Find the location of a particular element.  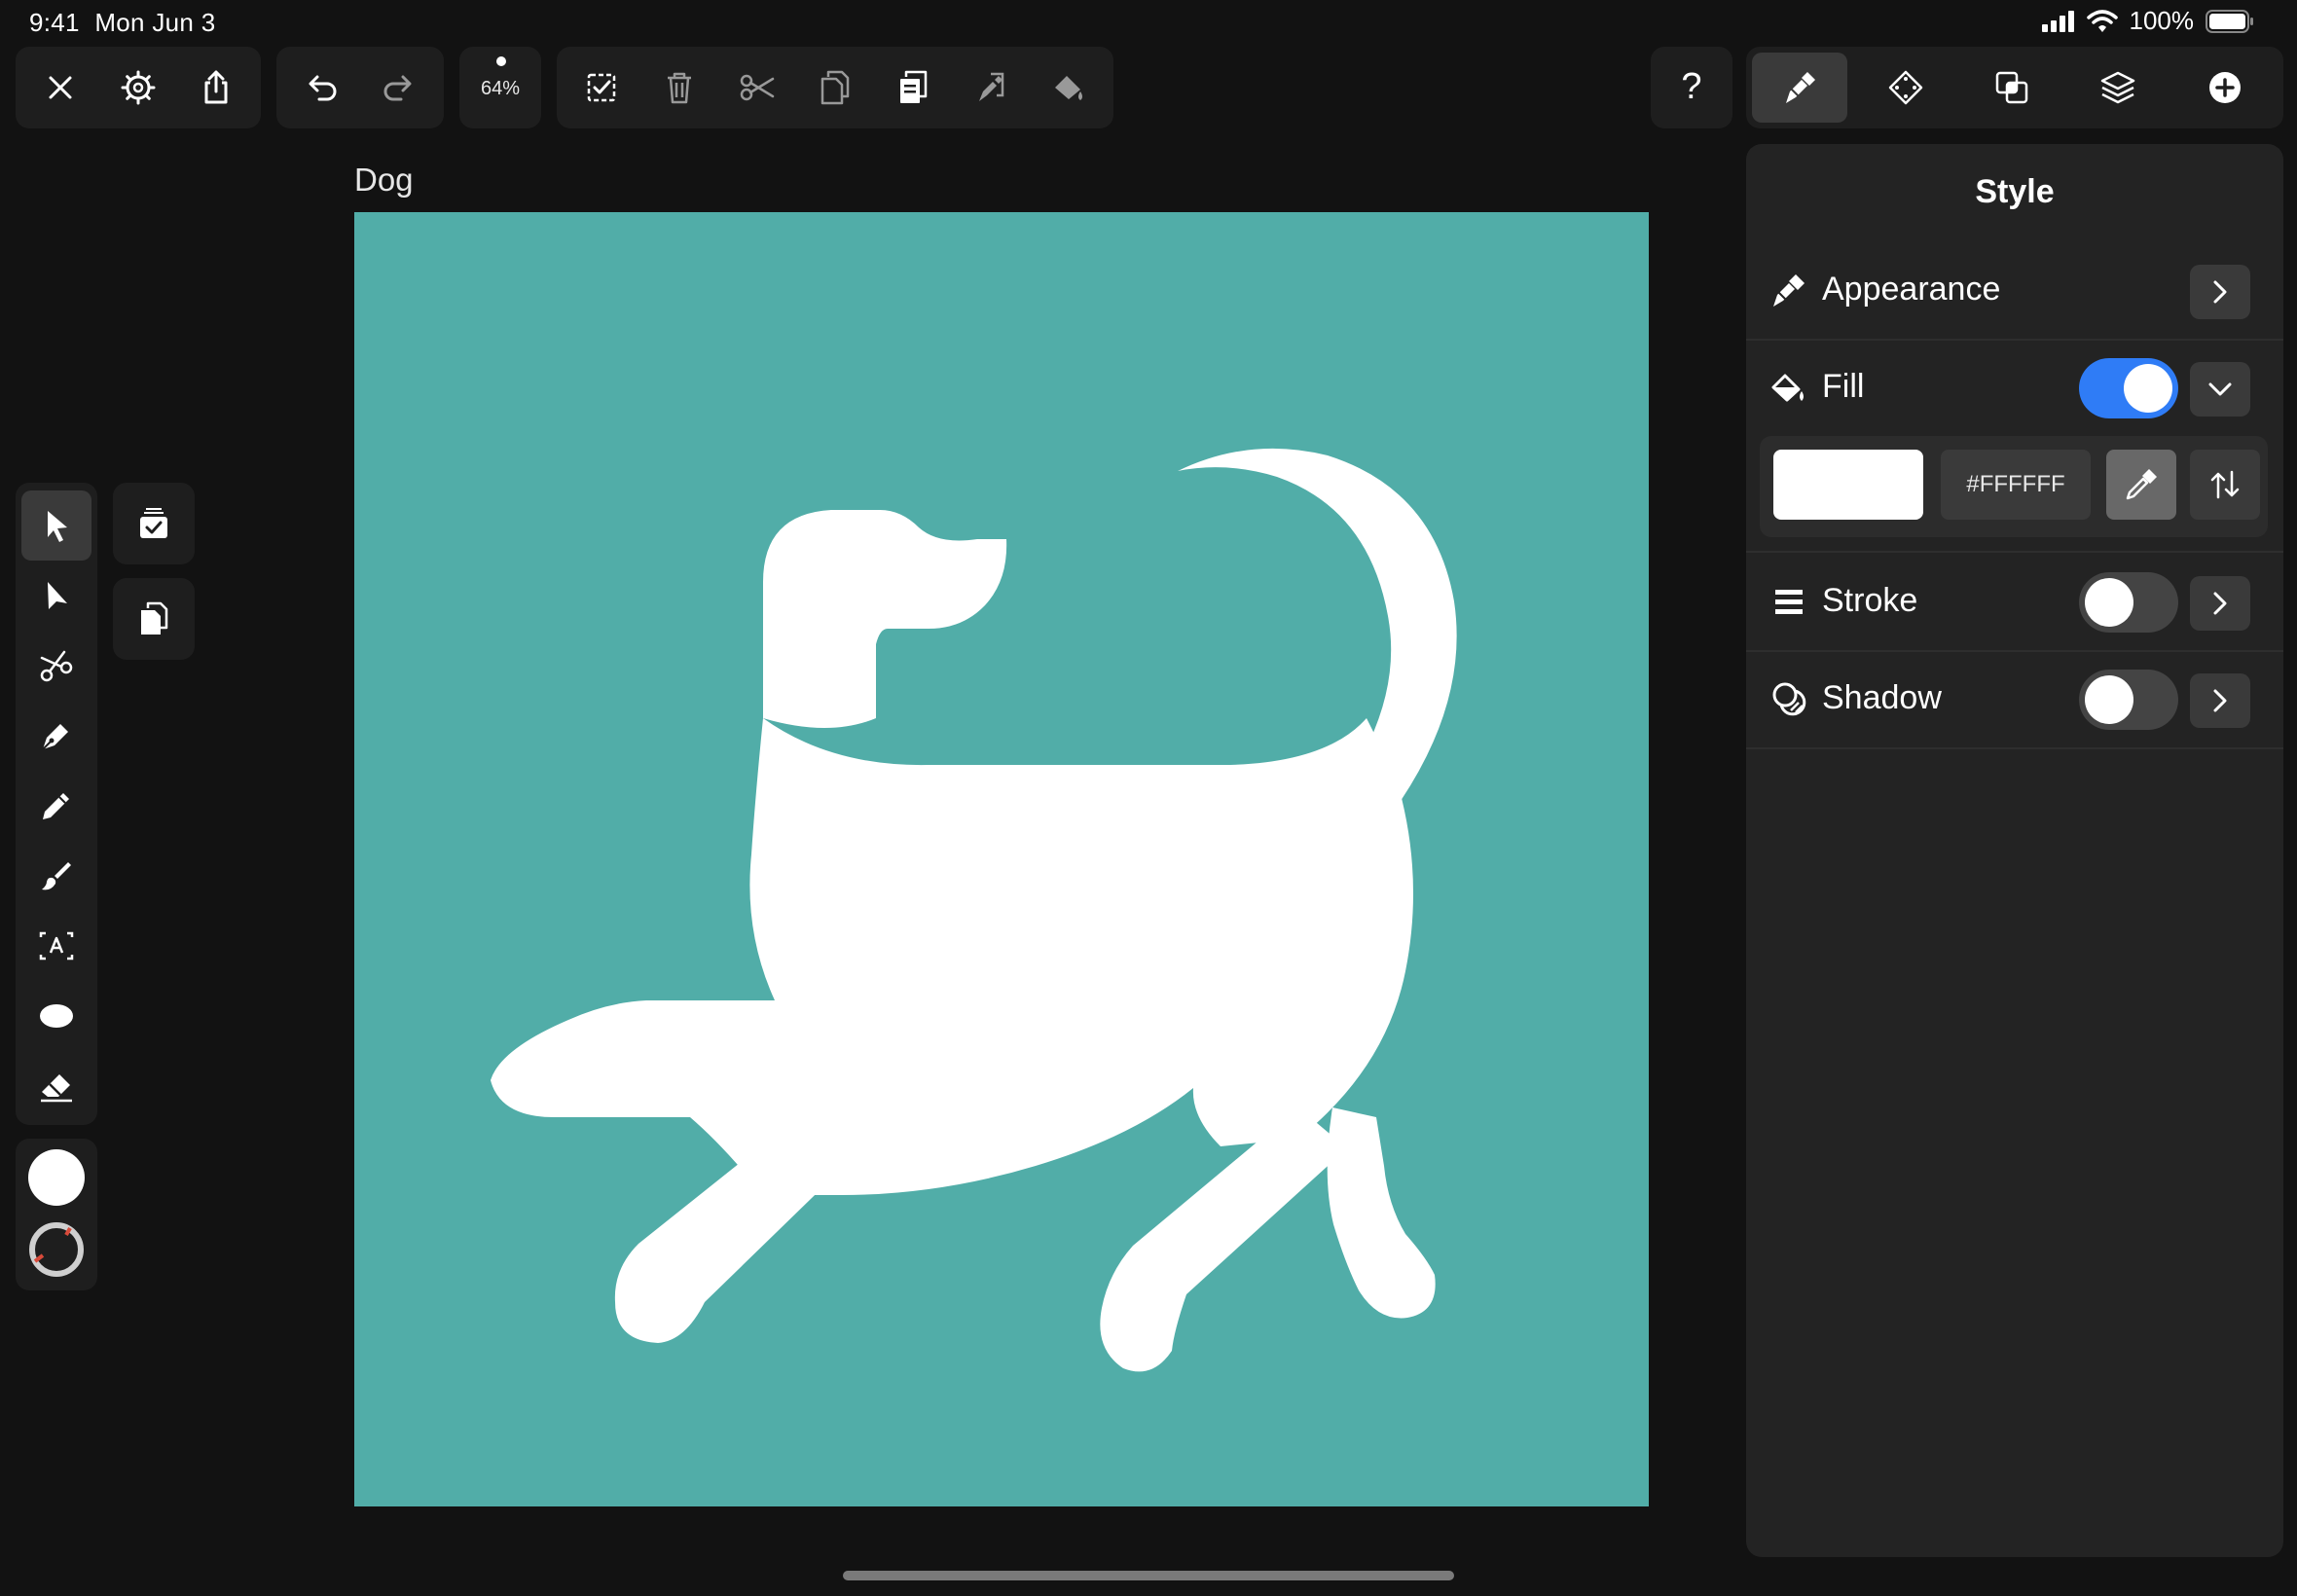

style-brush-icon is located at coordinates (1801, 88).